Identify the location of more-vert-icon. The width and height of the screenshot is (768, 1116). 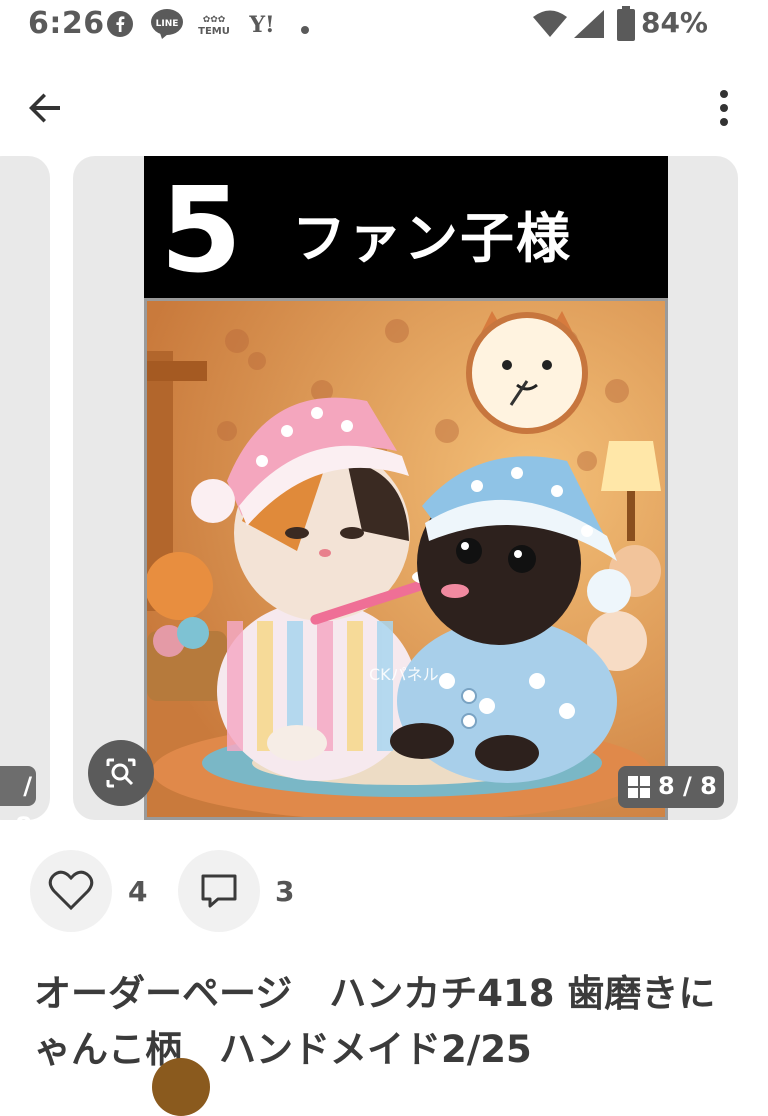
(724, 108).